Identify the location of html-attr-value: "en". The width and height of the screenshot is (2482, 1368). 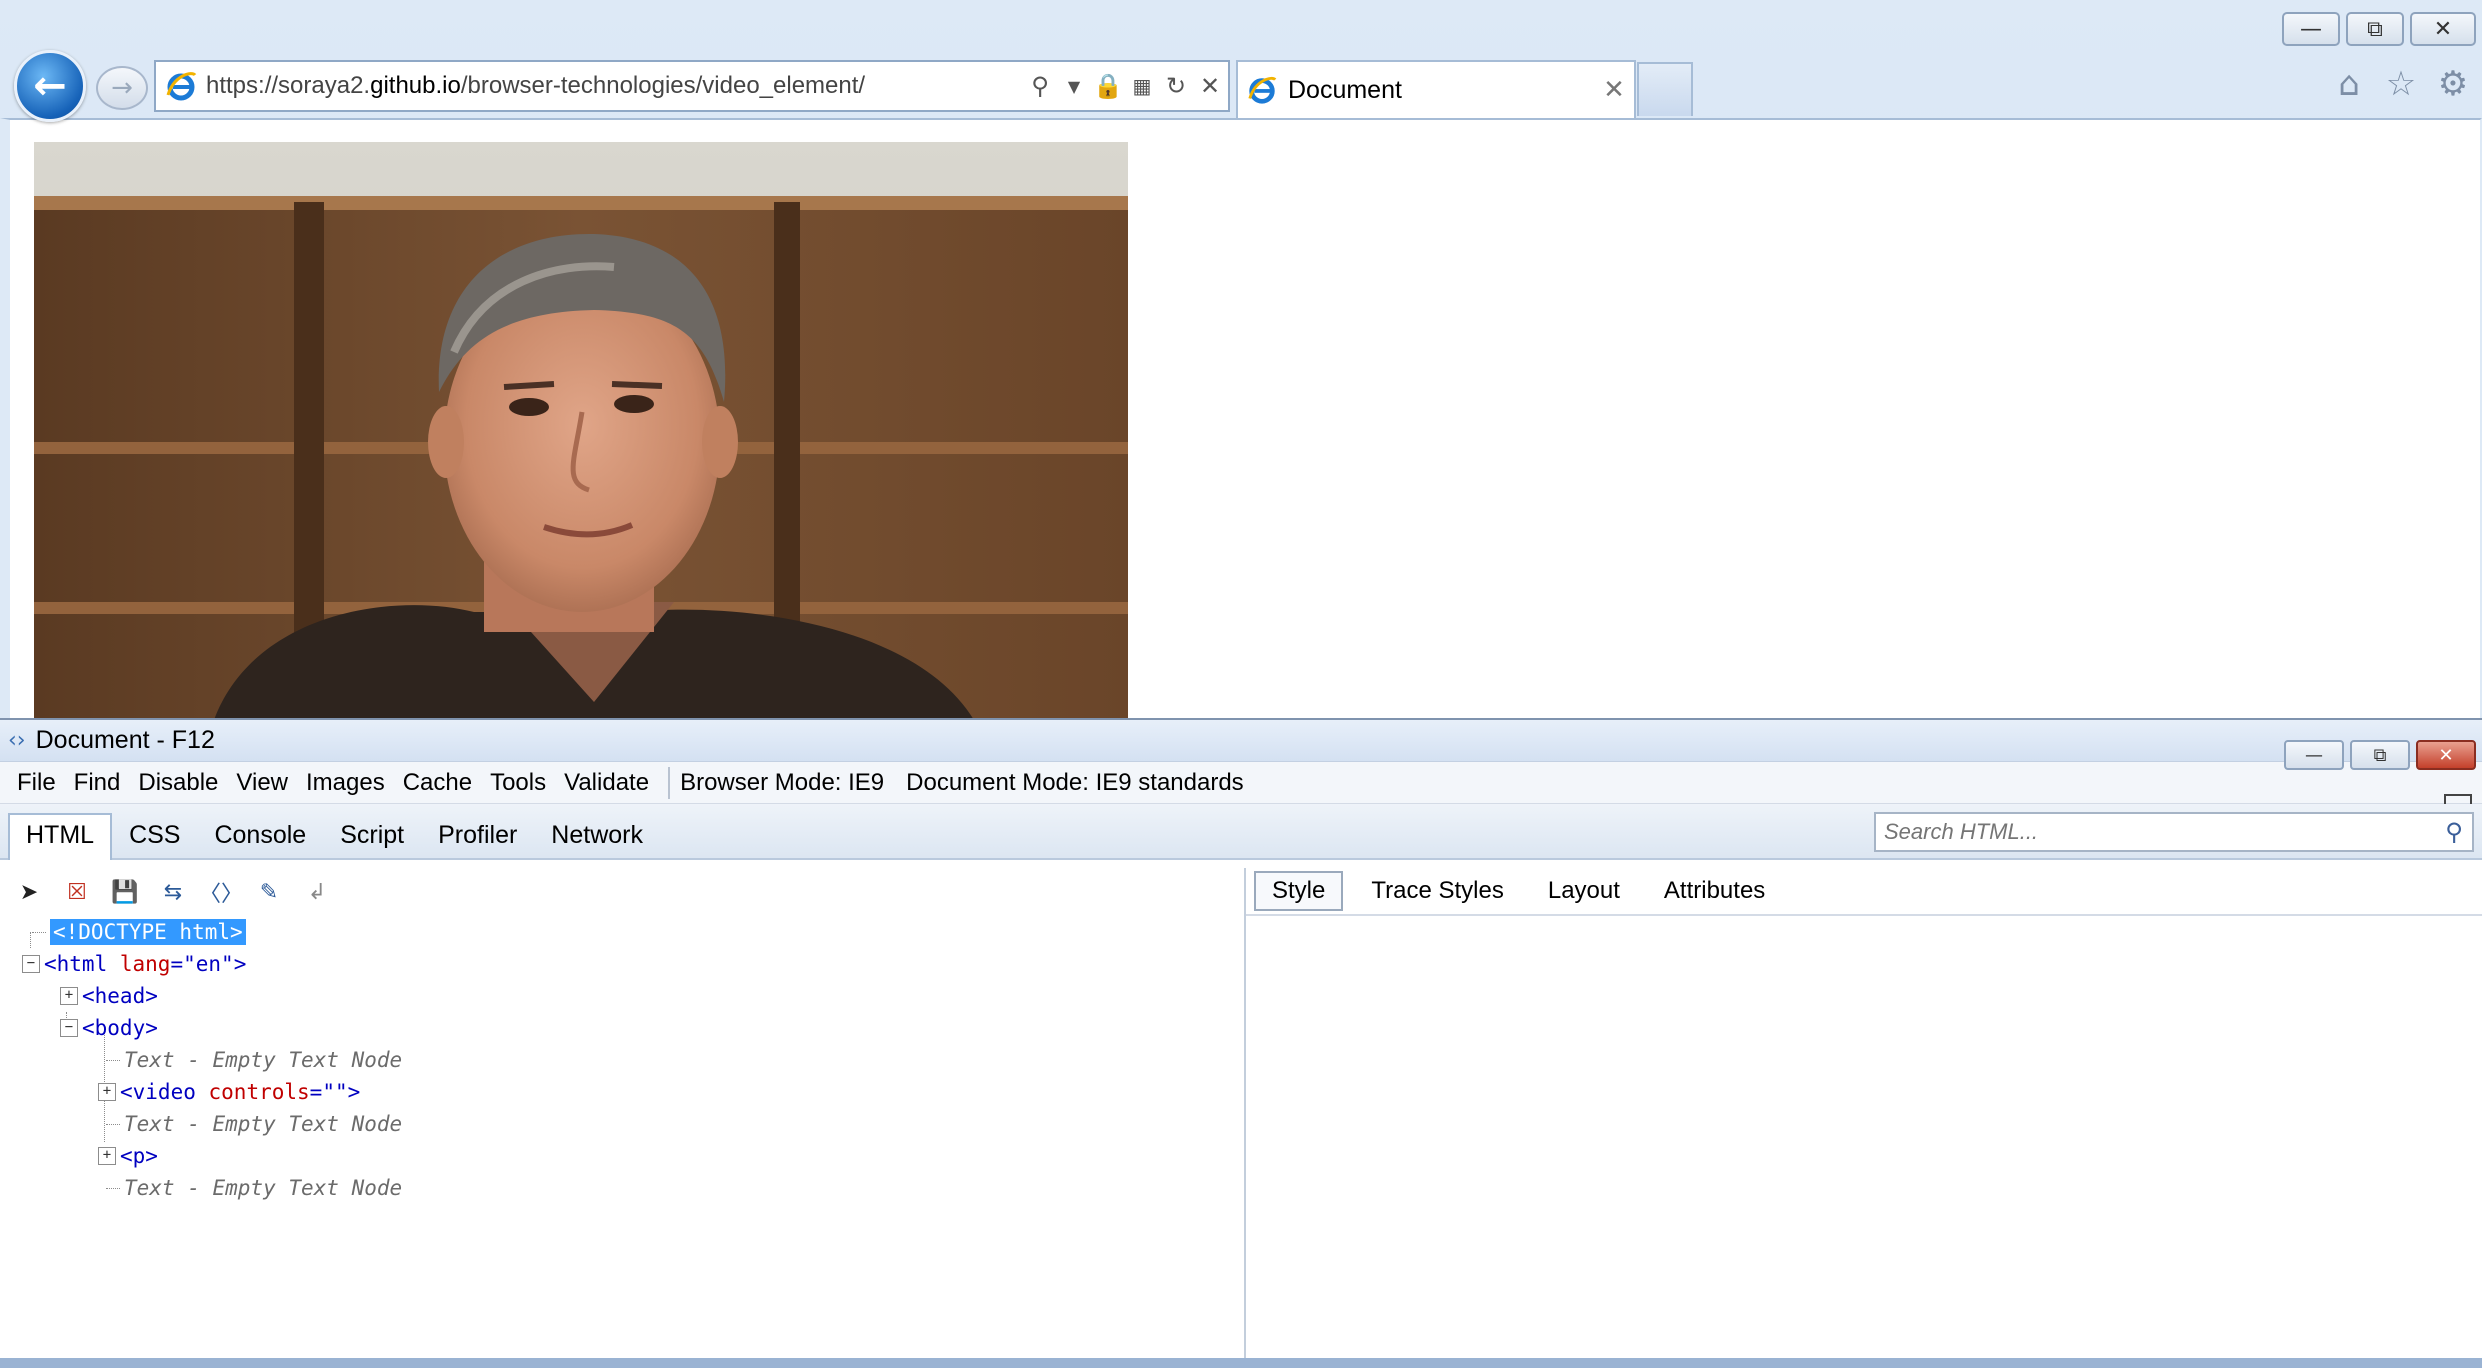
(208, 964).